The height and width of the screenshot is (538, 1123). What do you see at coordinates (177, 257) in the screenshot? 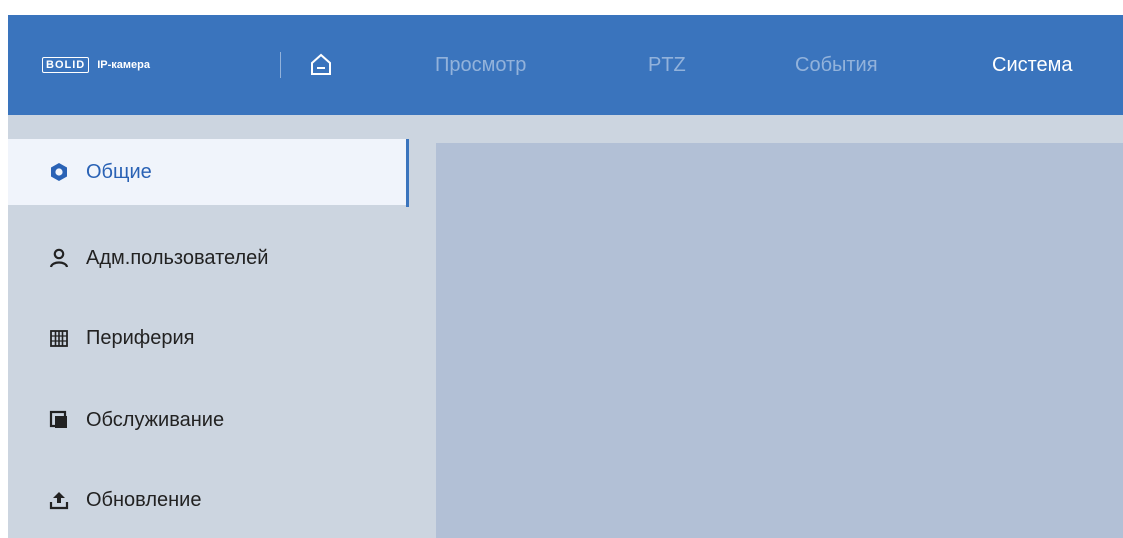
I see `sidebar-item-label: Адм.пользователей` at bounding box center [177, 257].